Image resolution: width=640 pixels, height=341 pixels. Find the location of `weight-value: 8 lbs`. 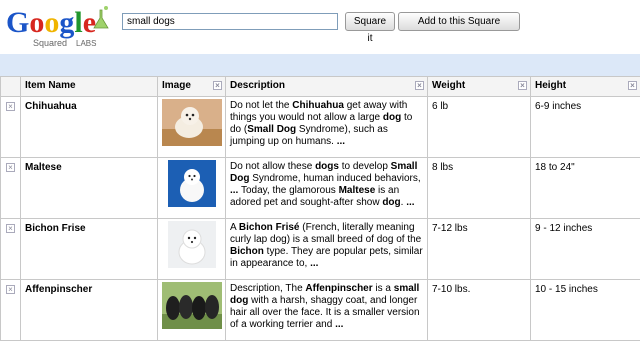

weight-value: 8 lbs is located at coordinates (479, 188).